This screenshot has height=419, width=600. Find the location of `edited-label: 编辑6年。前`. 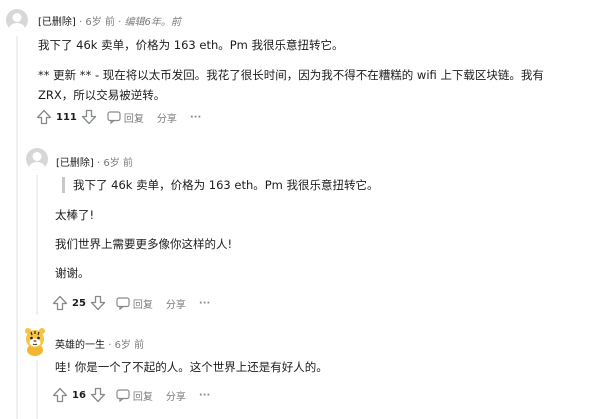

edited-label: 编辑6年。前 is located at coordinates (152, 22).